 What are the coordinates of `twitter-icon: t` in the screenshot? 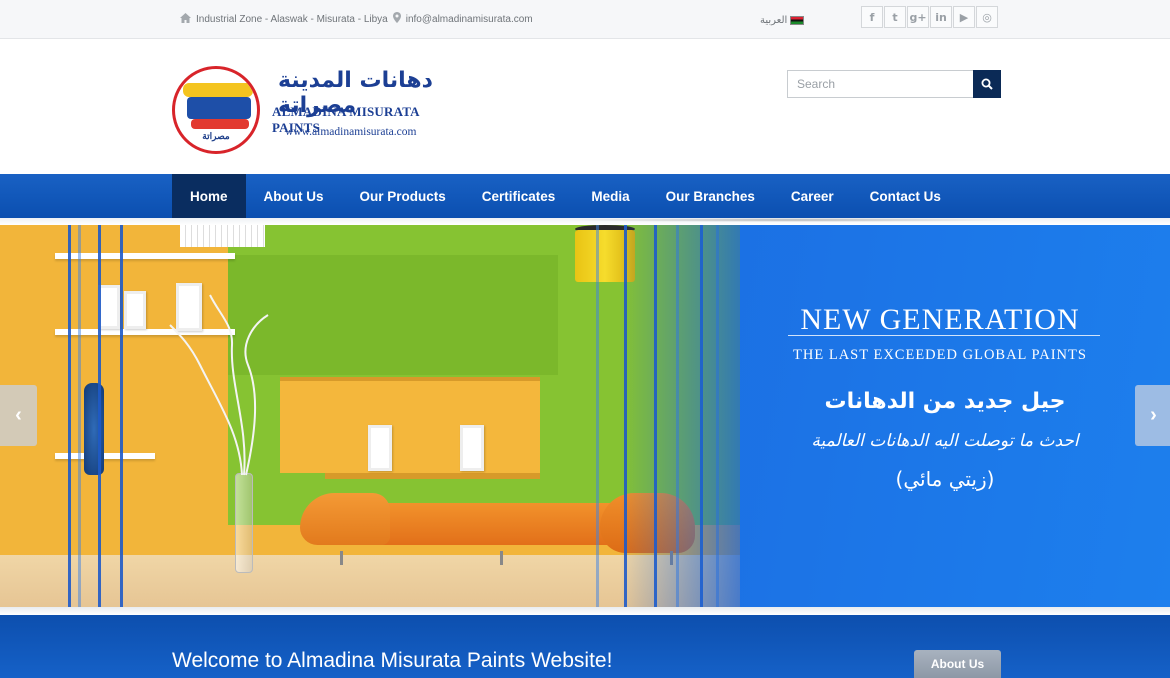 It's located at (895, 17).